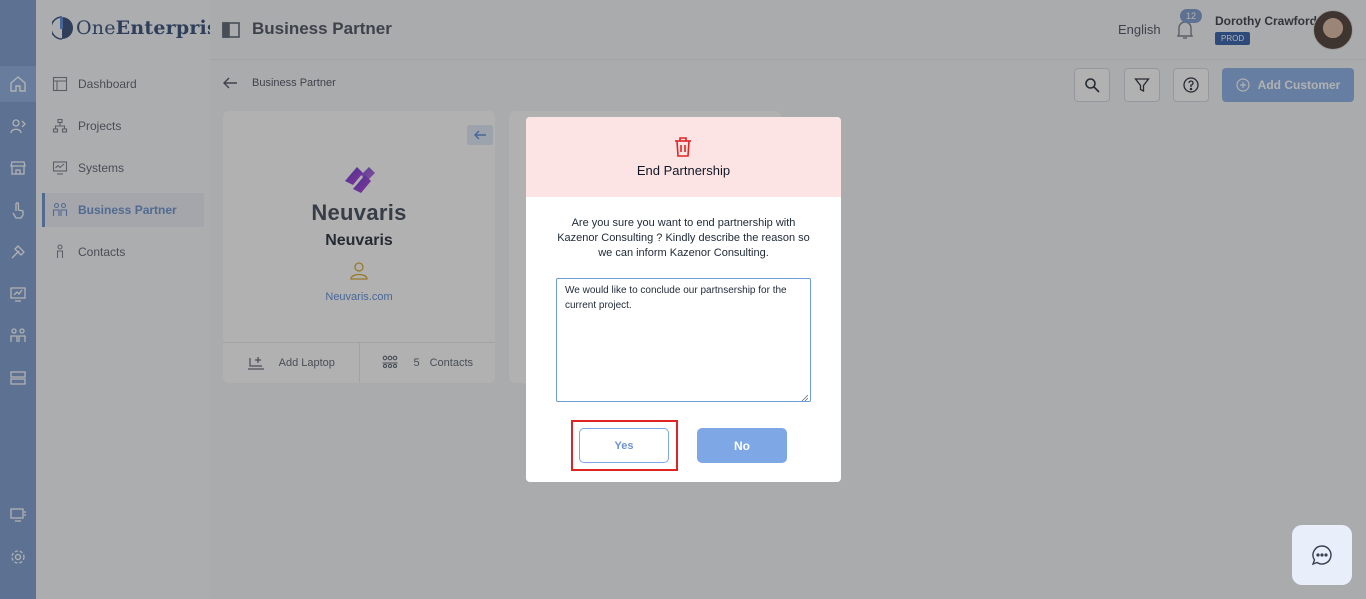  I want to click on chat-button, so click(1322, 555).